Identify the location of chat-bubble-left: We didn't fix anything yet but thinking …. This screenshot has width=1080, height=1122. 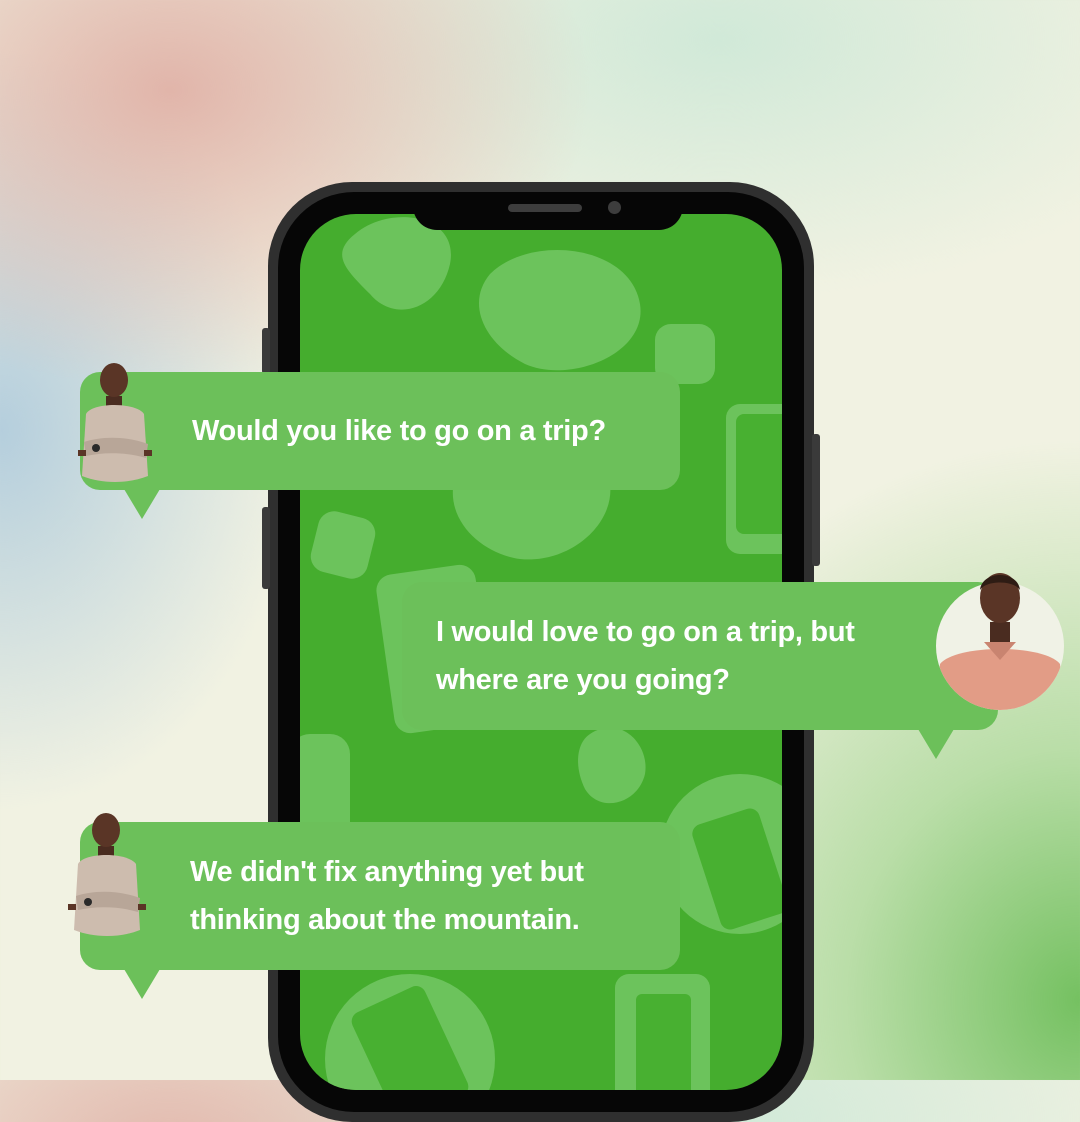
(380, 910).